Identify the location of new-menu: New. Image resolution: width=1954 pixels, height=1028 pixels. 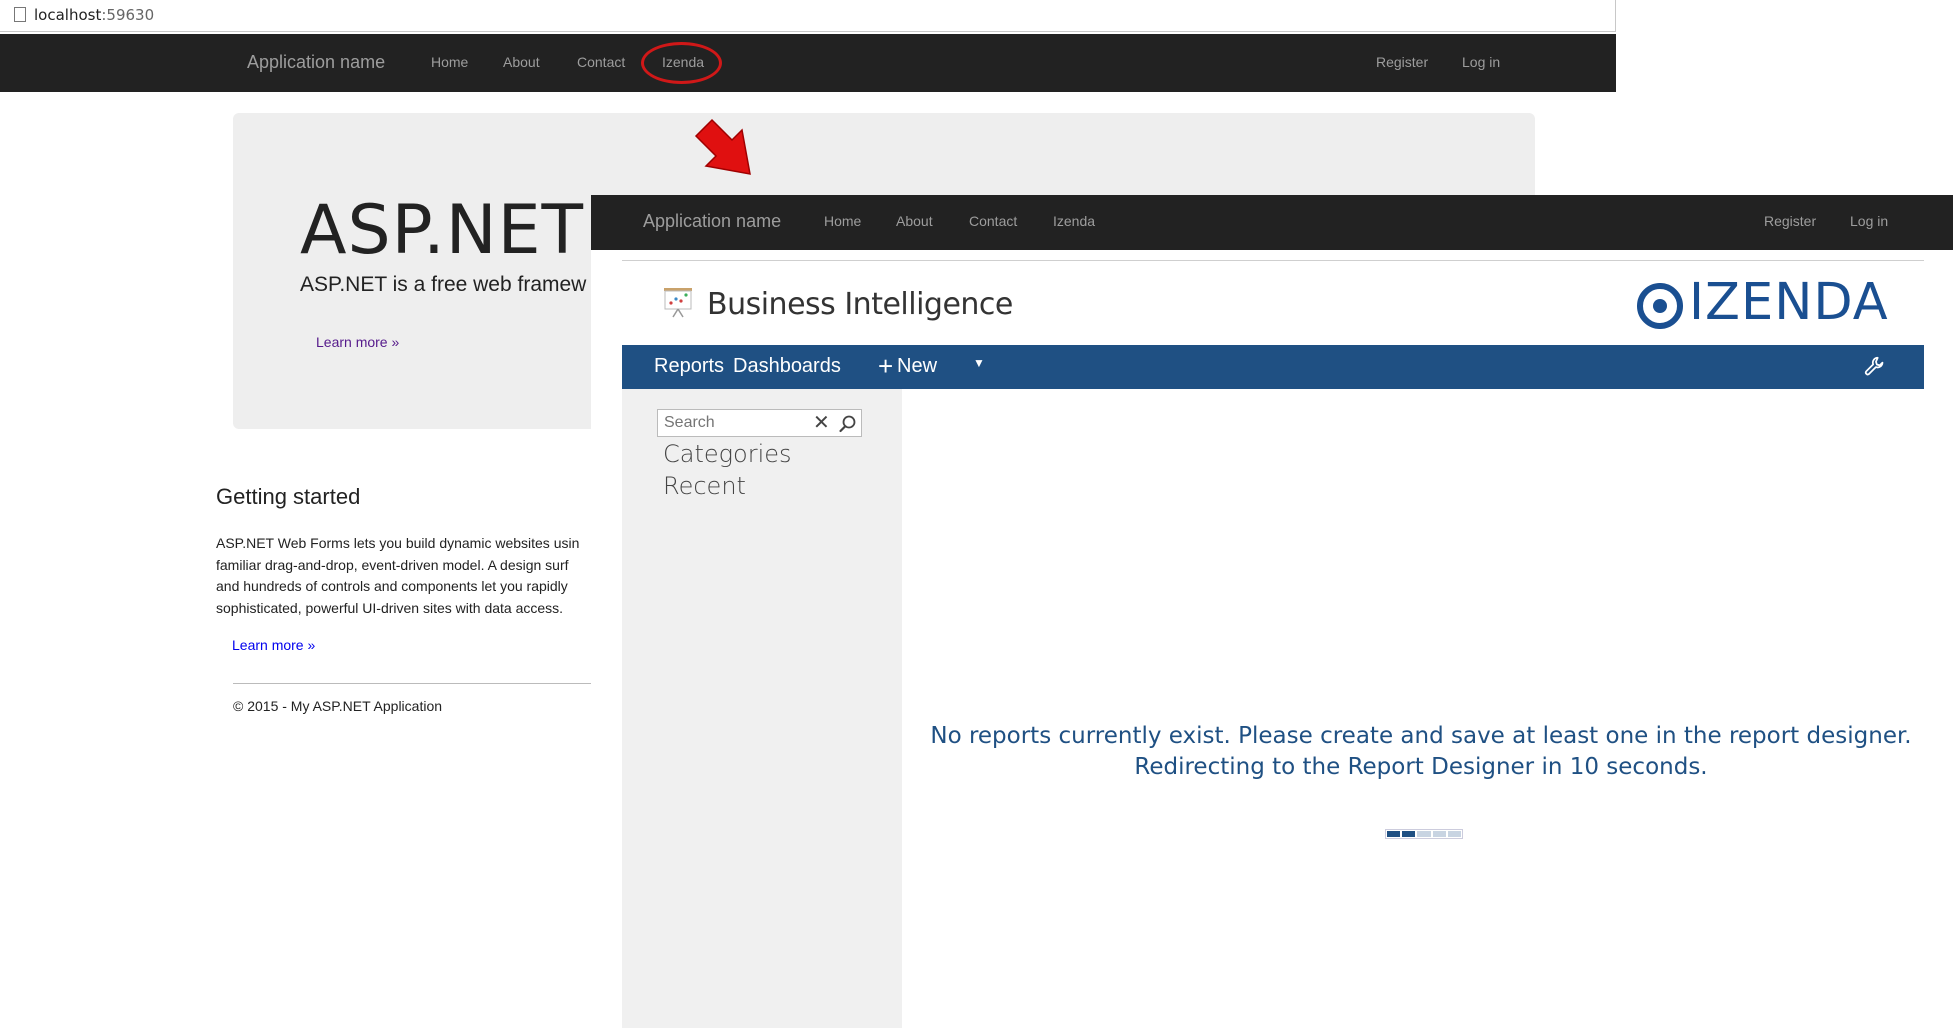
(917, 366).